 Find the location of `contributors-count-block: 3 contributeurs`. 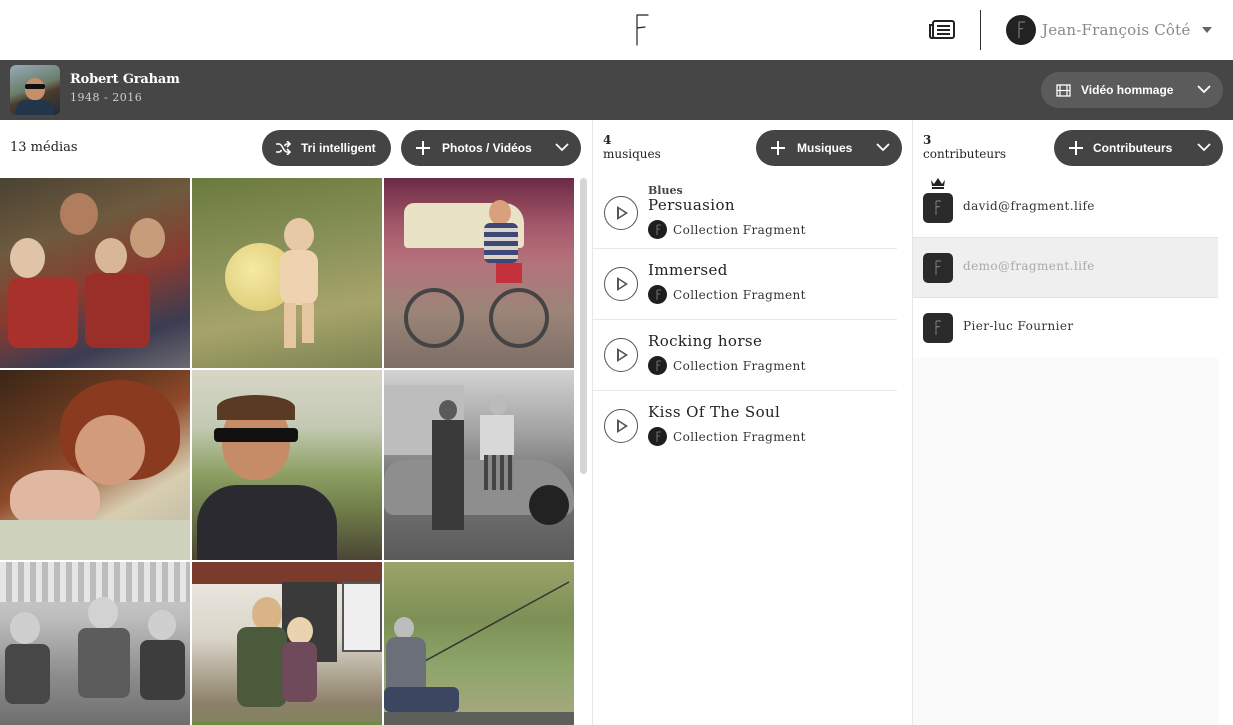

contributors-count-block: 3 contributeurs is located at coordinates (964, 147).